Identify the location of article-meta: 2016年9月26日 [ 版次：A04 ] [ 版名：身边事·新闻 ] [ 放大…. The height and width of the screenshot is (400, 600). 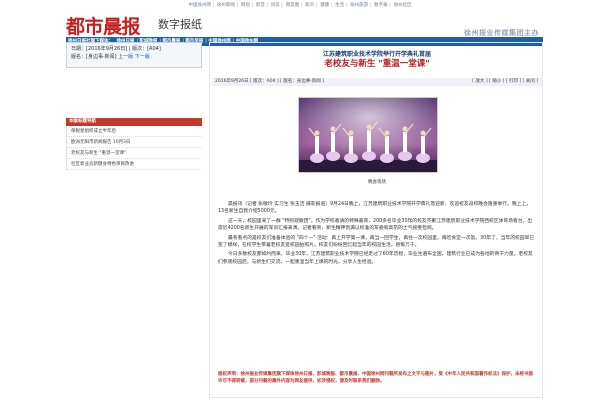
(377, 82).